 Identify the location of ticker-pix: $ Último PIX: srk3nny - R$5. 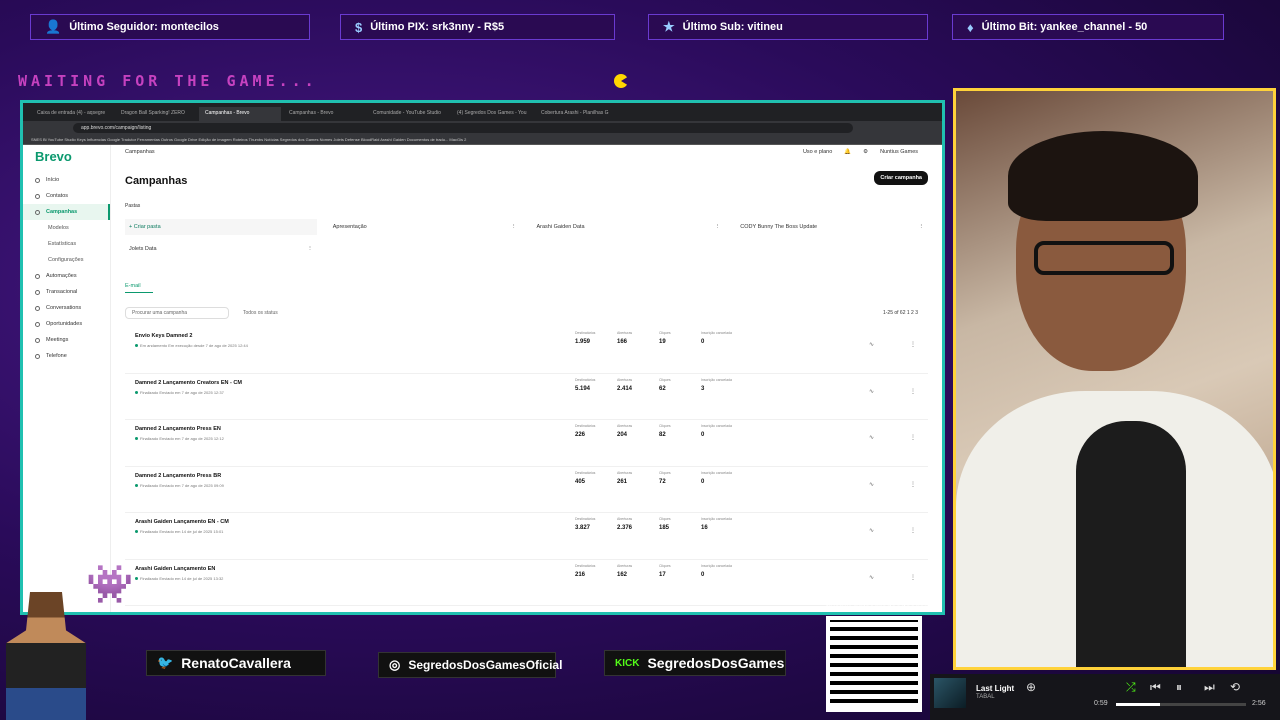
(477, 27).